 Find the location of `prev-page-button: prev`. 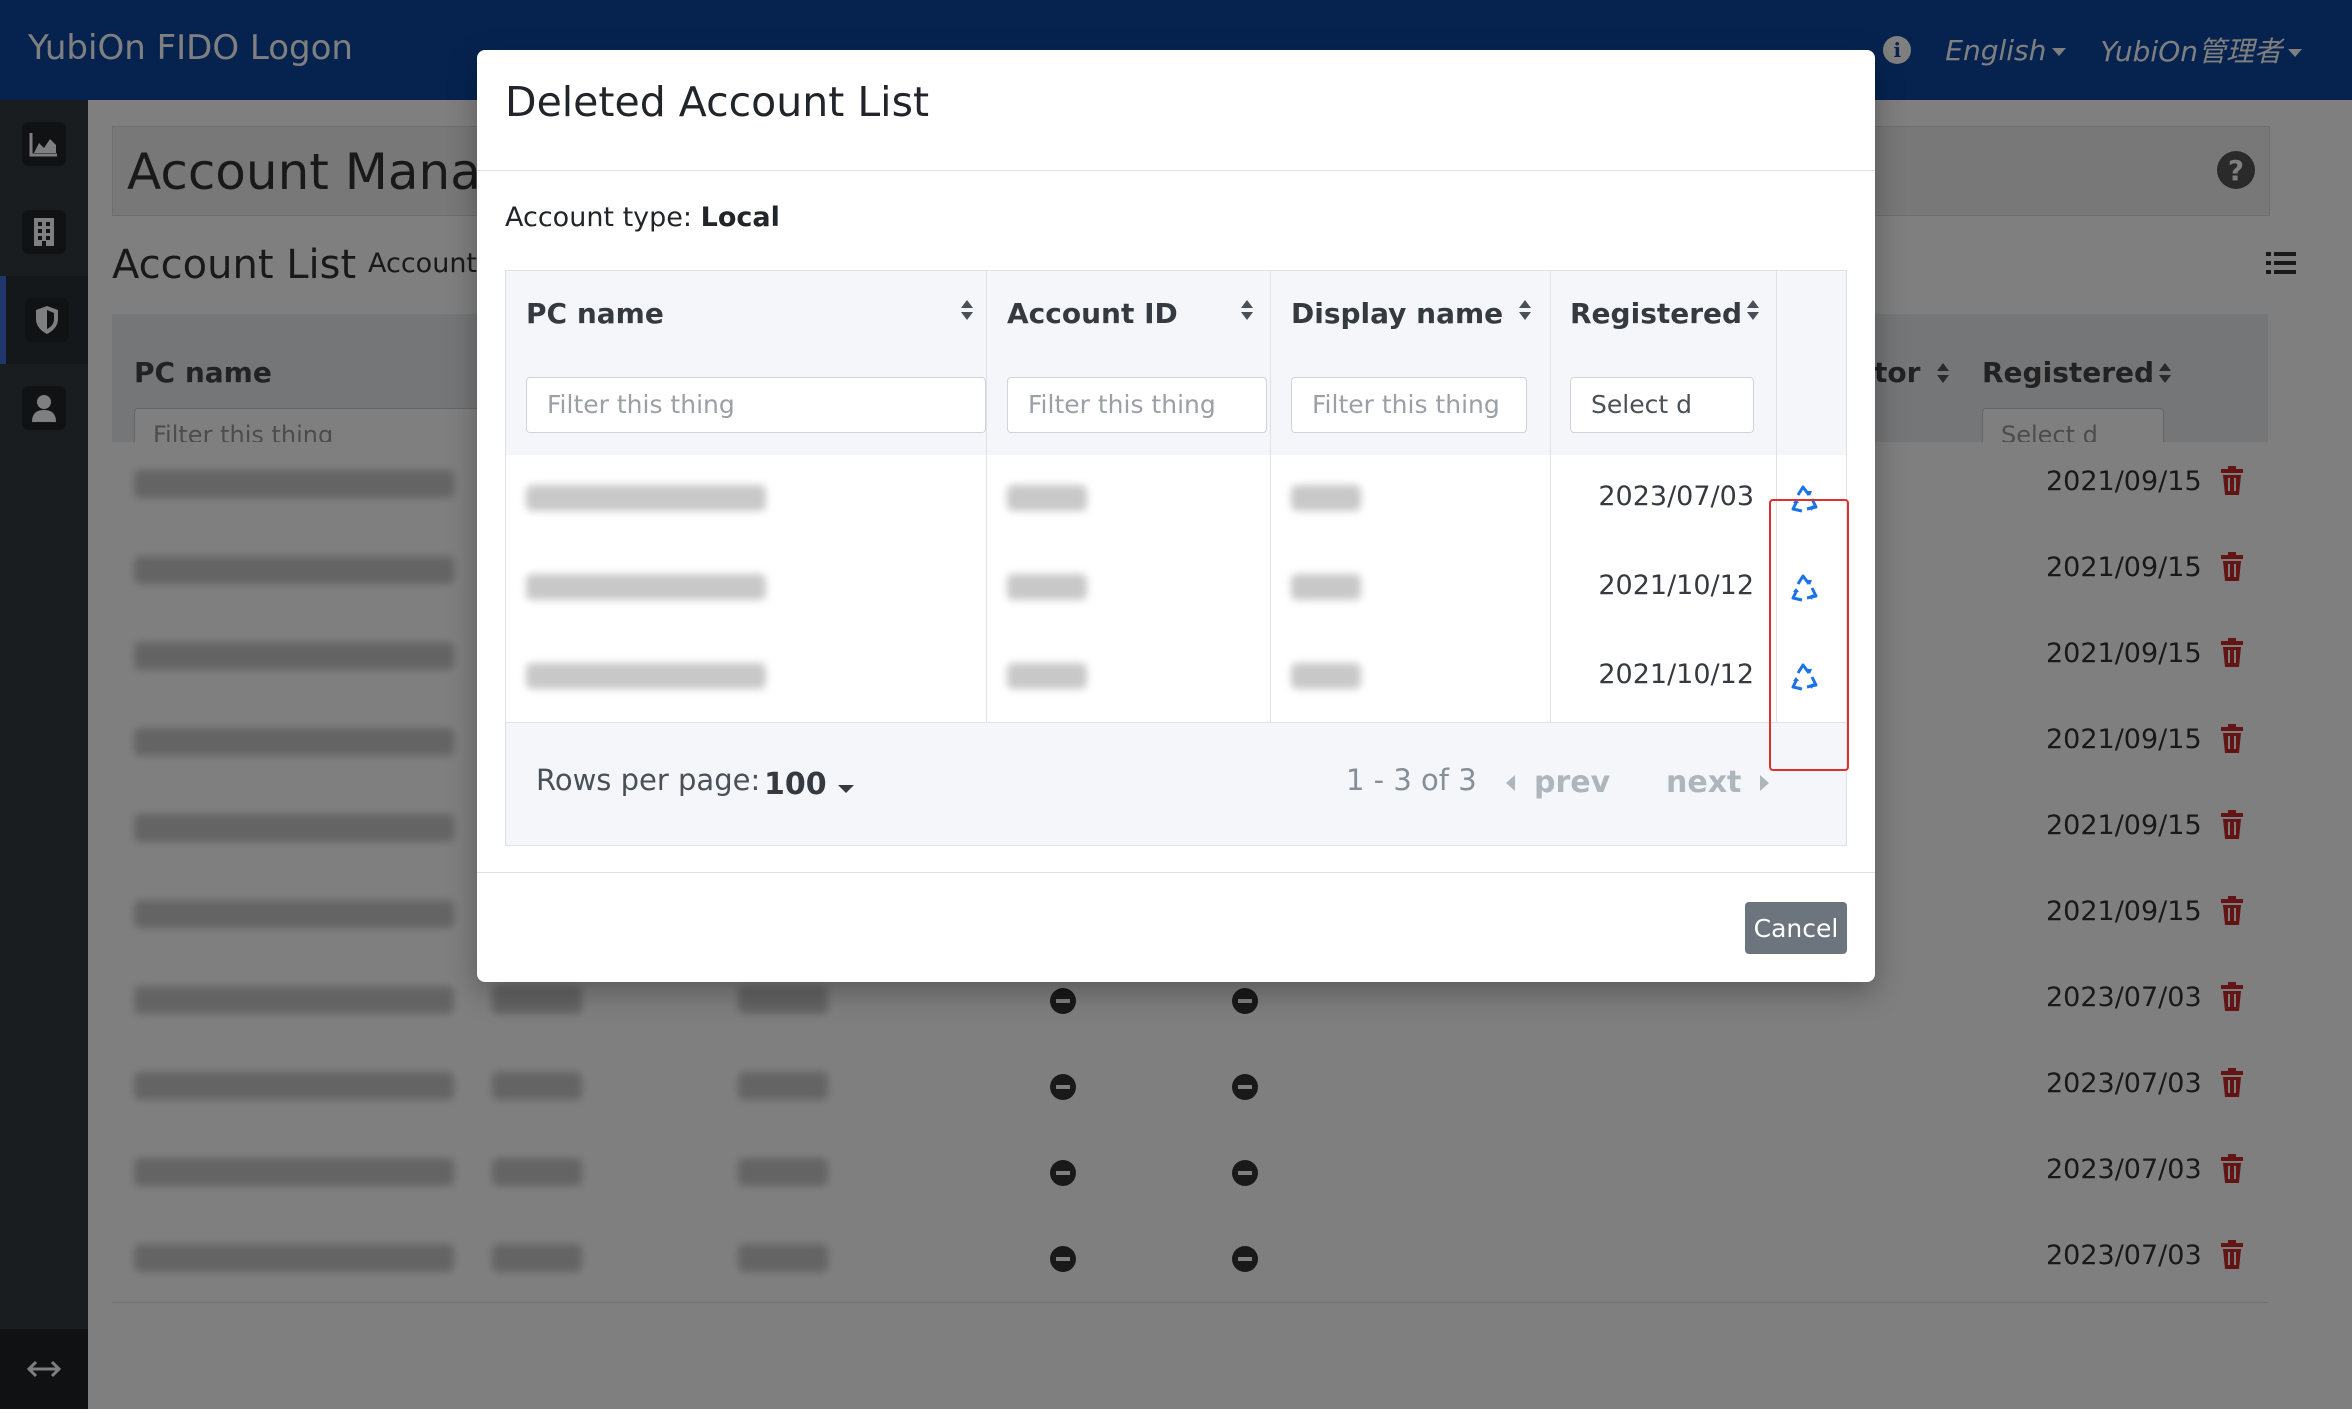

prev-page-button: prev is located at coordinates (1557, 782).